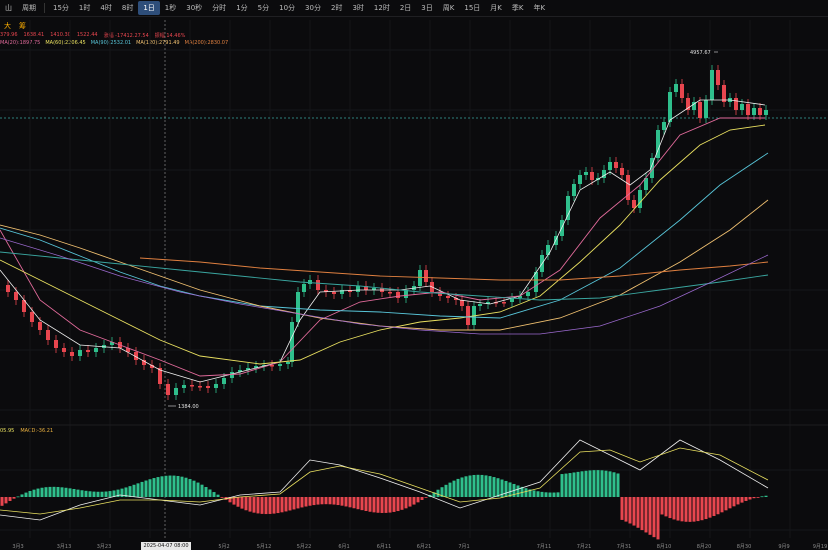 Image resolution: width=828 pixels, height=550 pixels. What do you see at coordinates (704, 547) in the screenshot?
I see `x-axis-label: 8月20` at bounding box center [704, 547].